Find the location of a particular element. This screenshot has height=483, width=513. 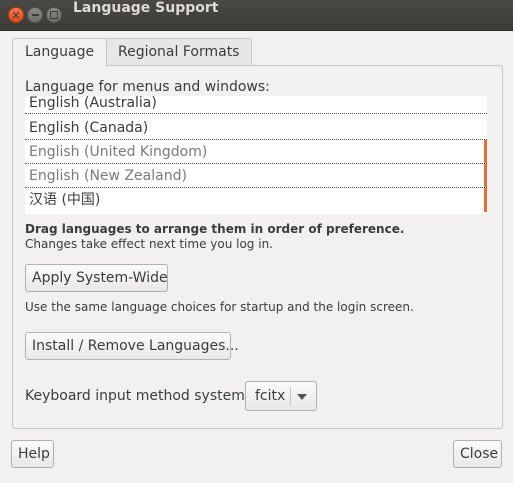

minimize-icon is located at coordinates (35, 15).